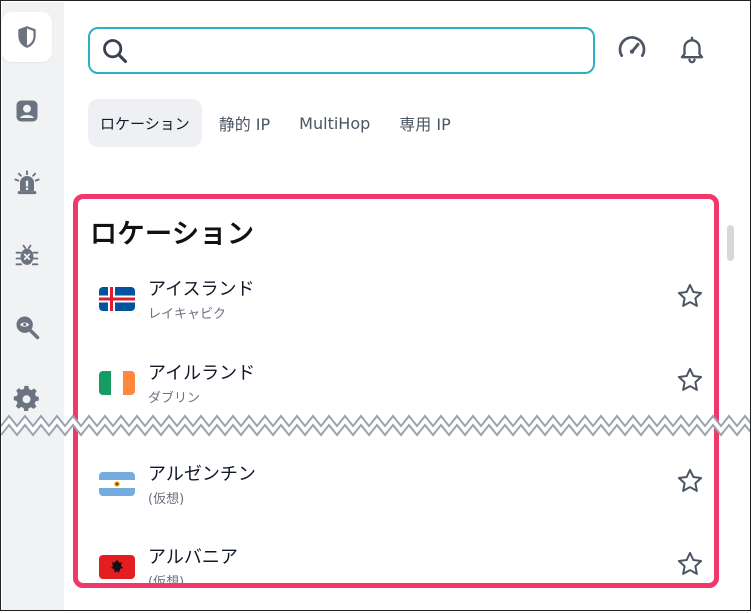 The image size is (753, 613). I want to click on bug-icon, so click(27, 255).